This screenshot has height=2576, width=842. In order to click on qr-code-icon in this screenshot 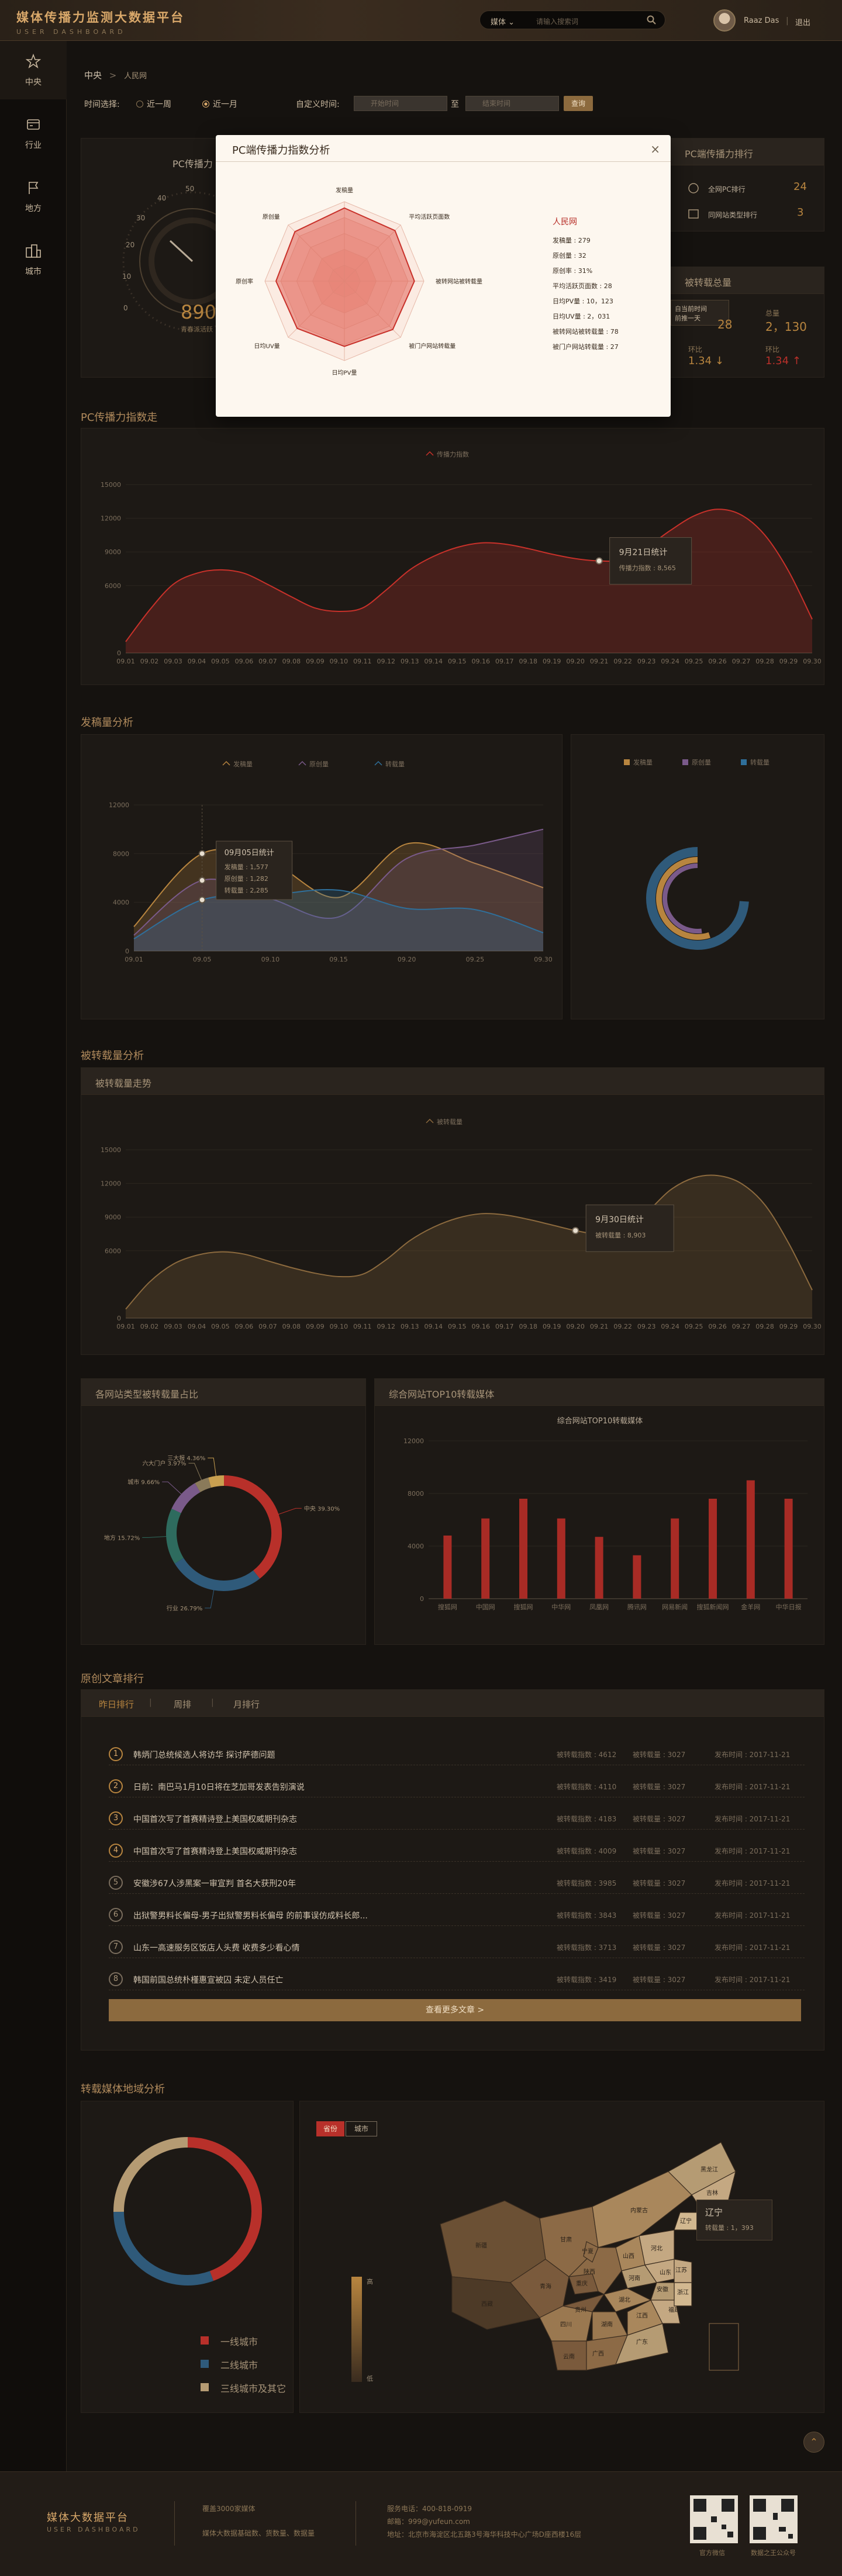, I will do `click(774, 2519)`.